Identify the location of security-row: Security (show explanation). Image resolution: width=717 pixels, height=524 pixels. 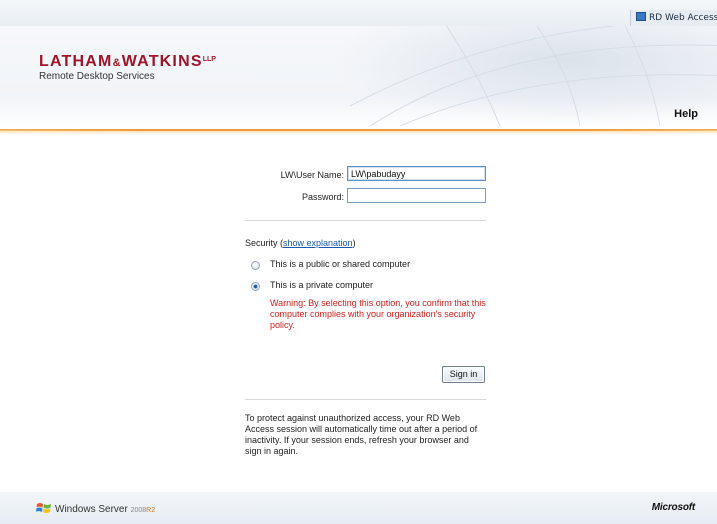
(300, 243).